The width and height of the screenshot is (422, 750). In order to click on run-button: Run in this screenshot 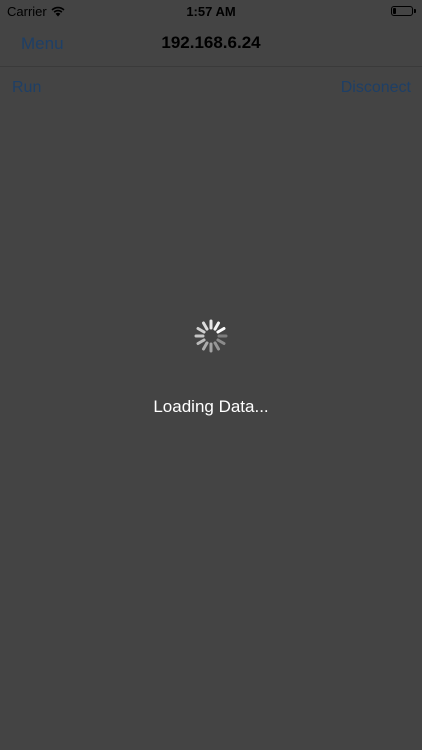, I will do `click(26, 88)`.